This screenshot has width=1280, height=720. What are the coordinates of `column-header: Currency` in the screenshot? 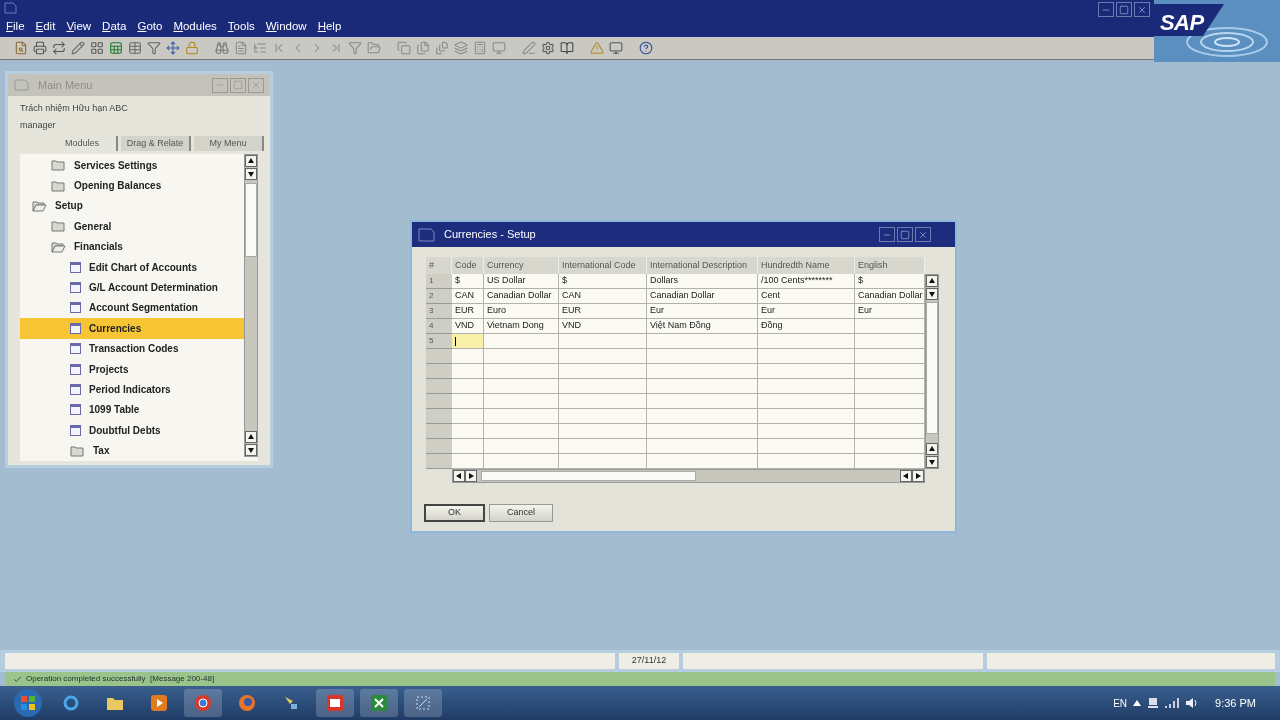 It's located at (521, 265).